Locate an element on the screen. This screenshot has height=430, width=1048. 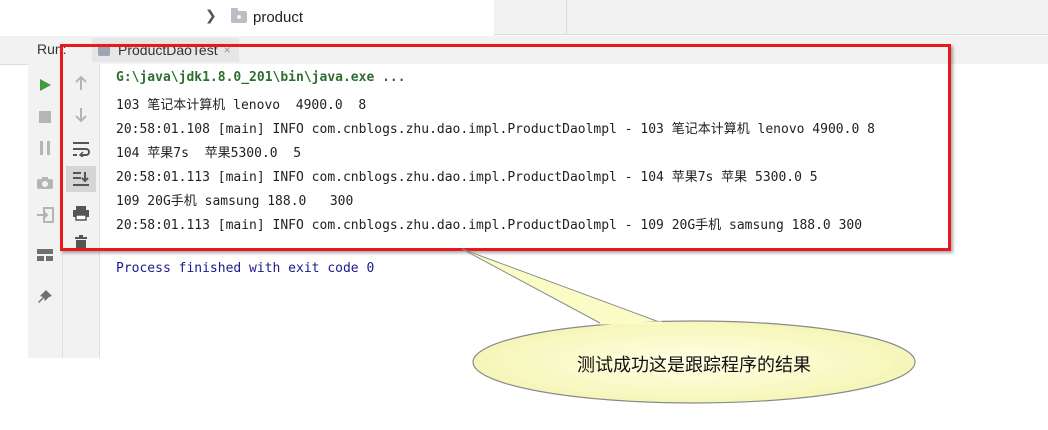
console-toolbar is located at coordinates (81, 211).